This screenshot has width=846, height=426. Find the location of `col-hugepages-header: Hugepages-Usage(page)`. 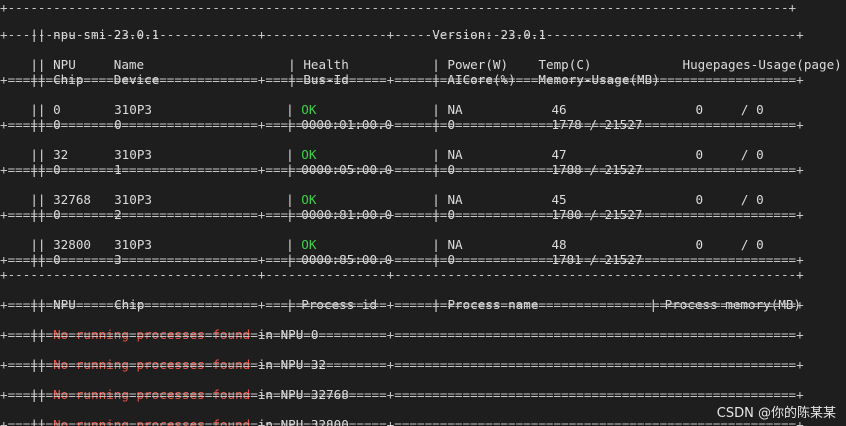

col-hugepages-header: Hugepages-Usage(page) is located at coordinates (762, 64).